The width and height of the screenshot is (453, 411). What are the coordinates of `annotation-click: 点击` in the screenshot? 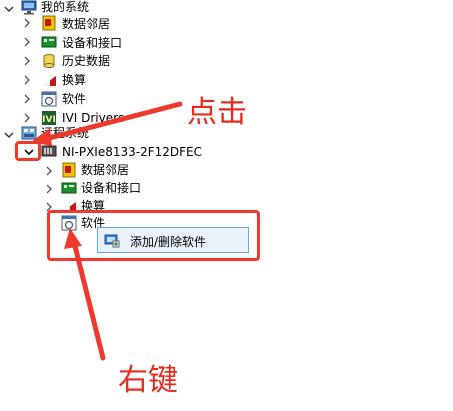 It's located at (217, 112).